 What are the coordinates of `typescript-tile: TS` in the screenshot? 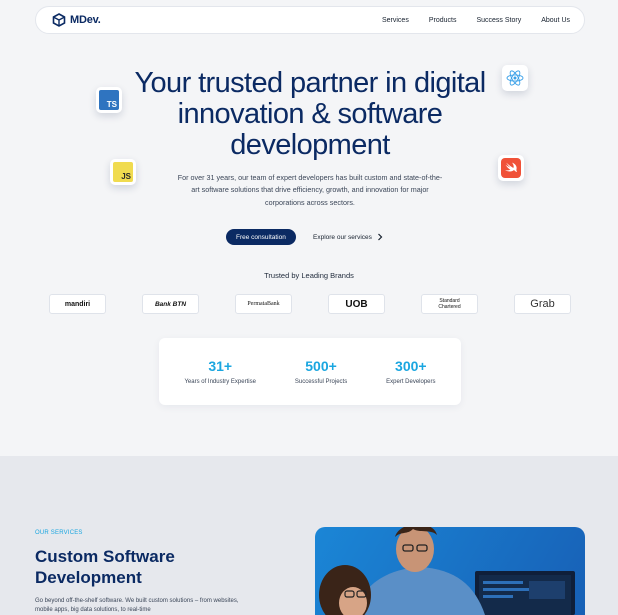 It's located at (109, 100).